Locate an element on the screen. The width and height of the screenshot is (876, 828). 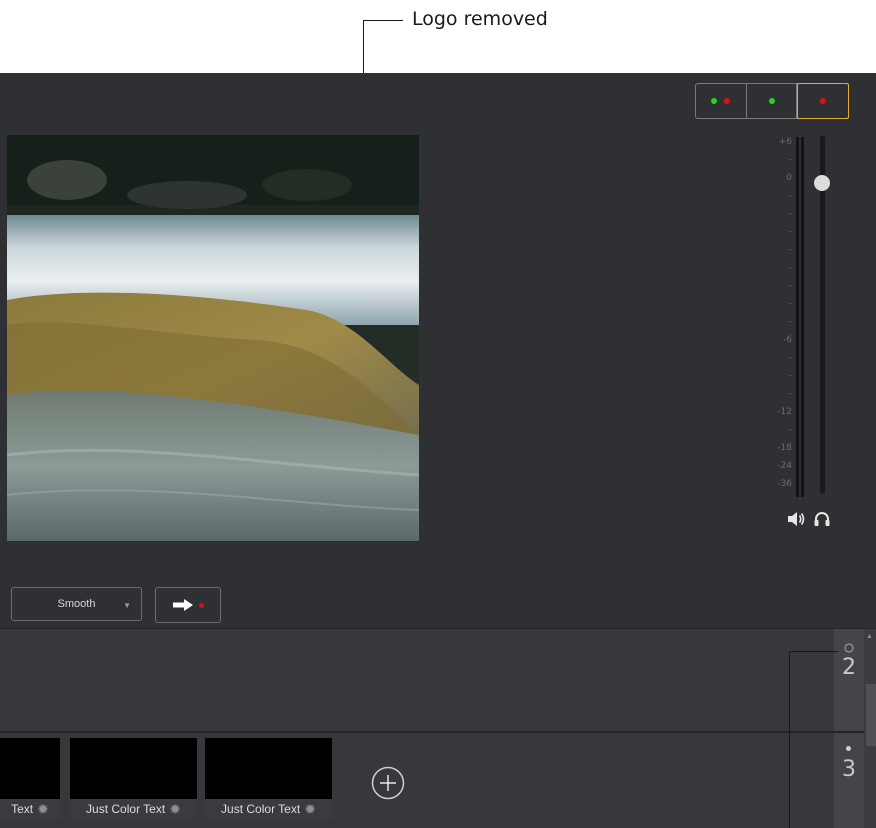
transition-select: Smooth ▼ is located at coordinates (76, 604).